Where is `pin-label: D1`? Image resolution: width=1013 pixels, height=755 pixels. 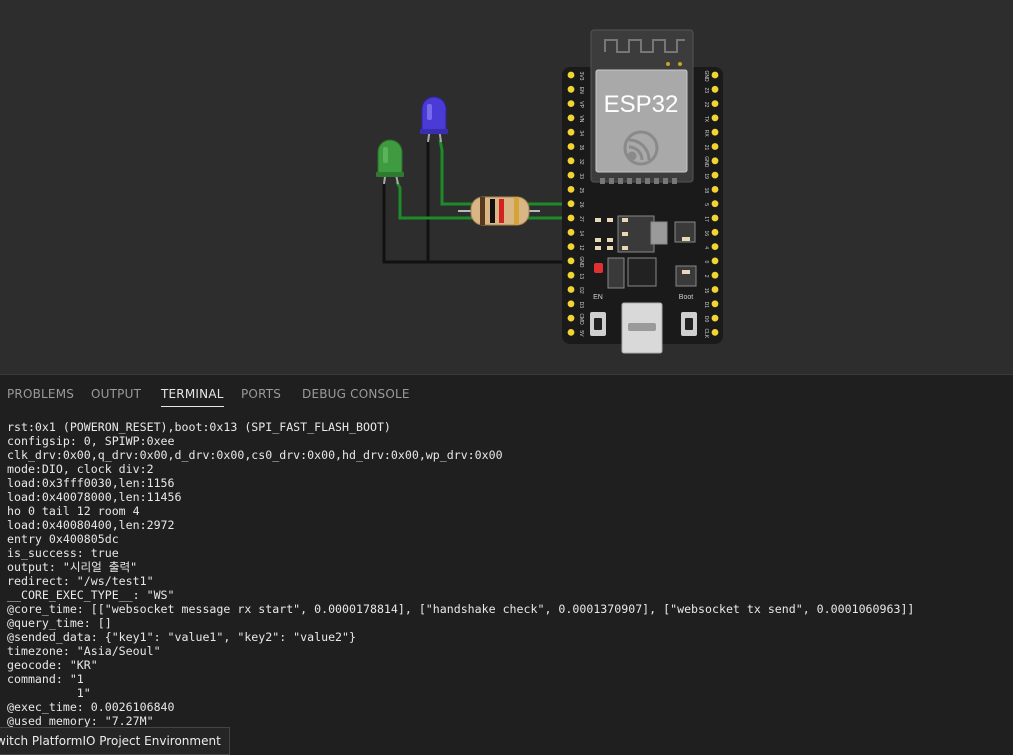
pin-label: D1 is located at coordinates (706, 305).